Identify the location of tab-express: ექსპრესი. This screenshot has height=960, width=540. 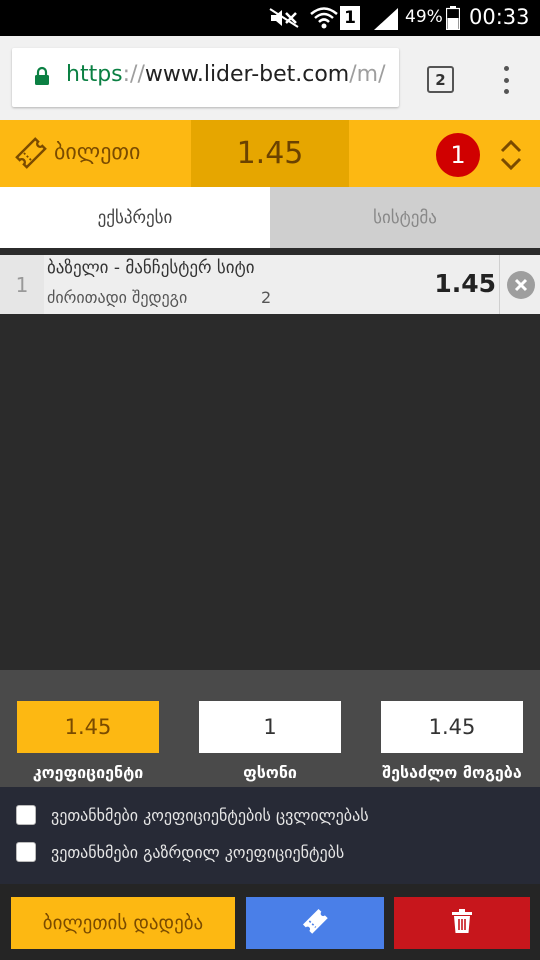
(135, 217).